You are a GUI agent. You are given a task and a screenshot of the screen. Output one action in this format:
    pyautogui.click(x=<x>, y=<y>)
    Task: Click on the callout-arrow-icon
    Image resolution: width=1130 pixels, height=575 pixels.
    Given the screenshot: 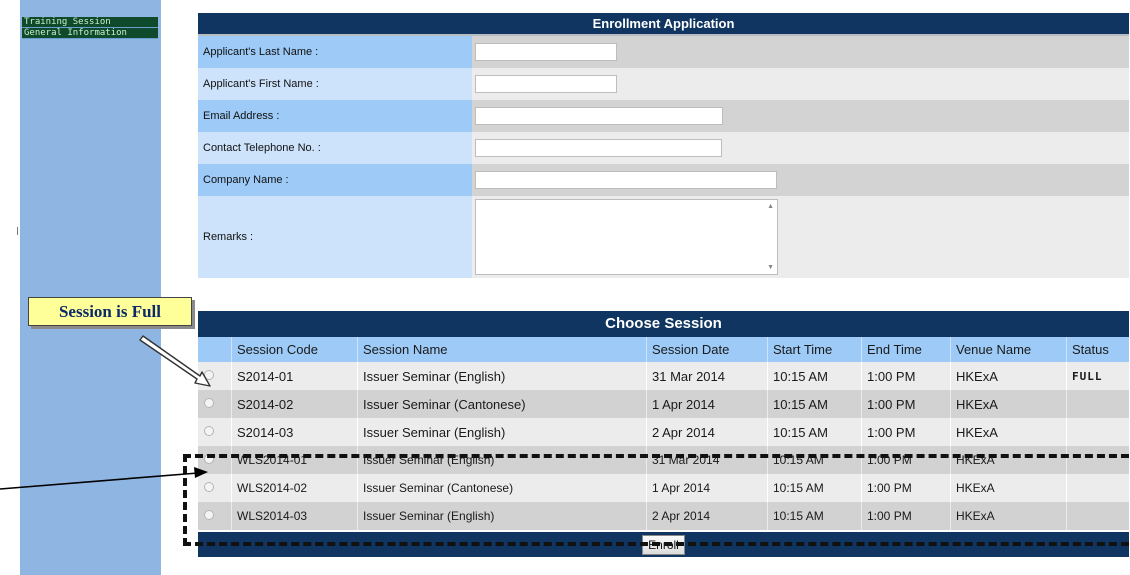 What is the action you would take?
    pyautogui.click(x=175, y=361)
    